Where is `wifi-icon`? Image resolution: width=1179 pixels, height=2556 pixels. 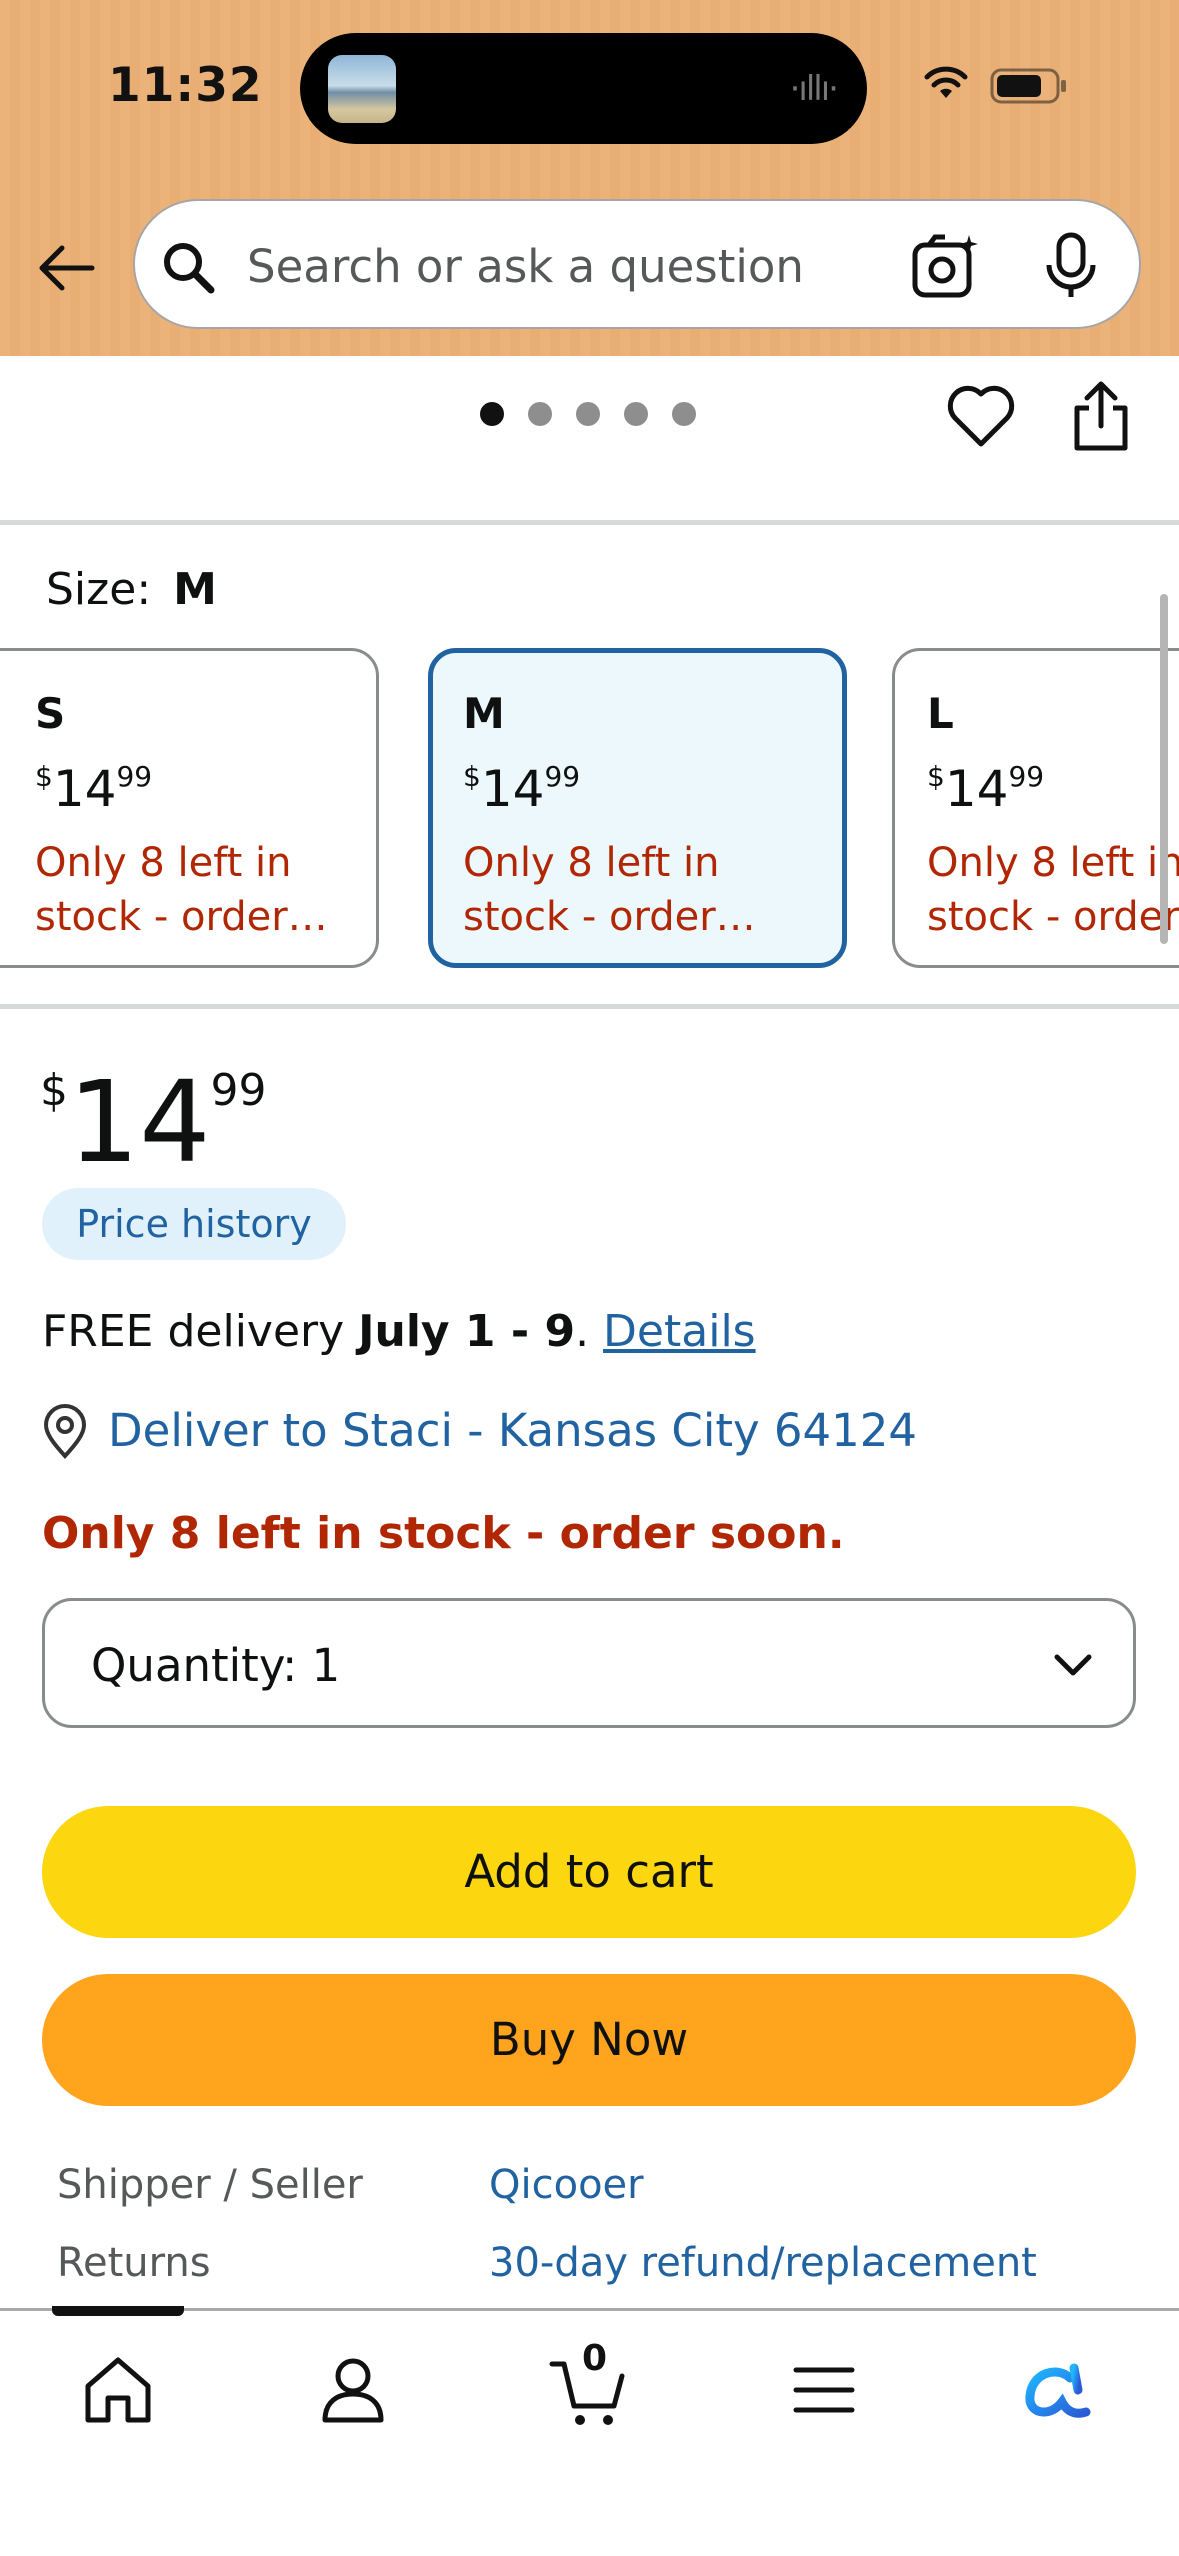
wifi-icon is located at coordinates (946, 82).